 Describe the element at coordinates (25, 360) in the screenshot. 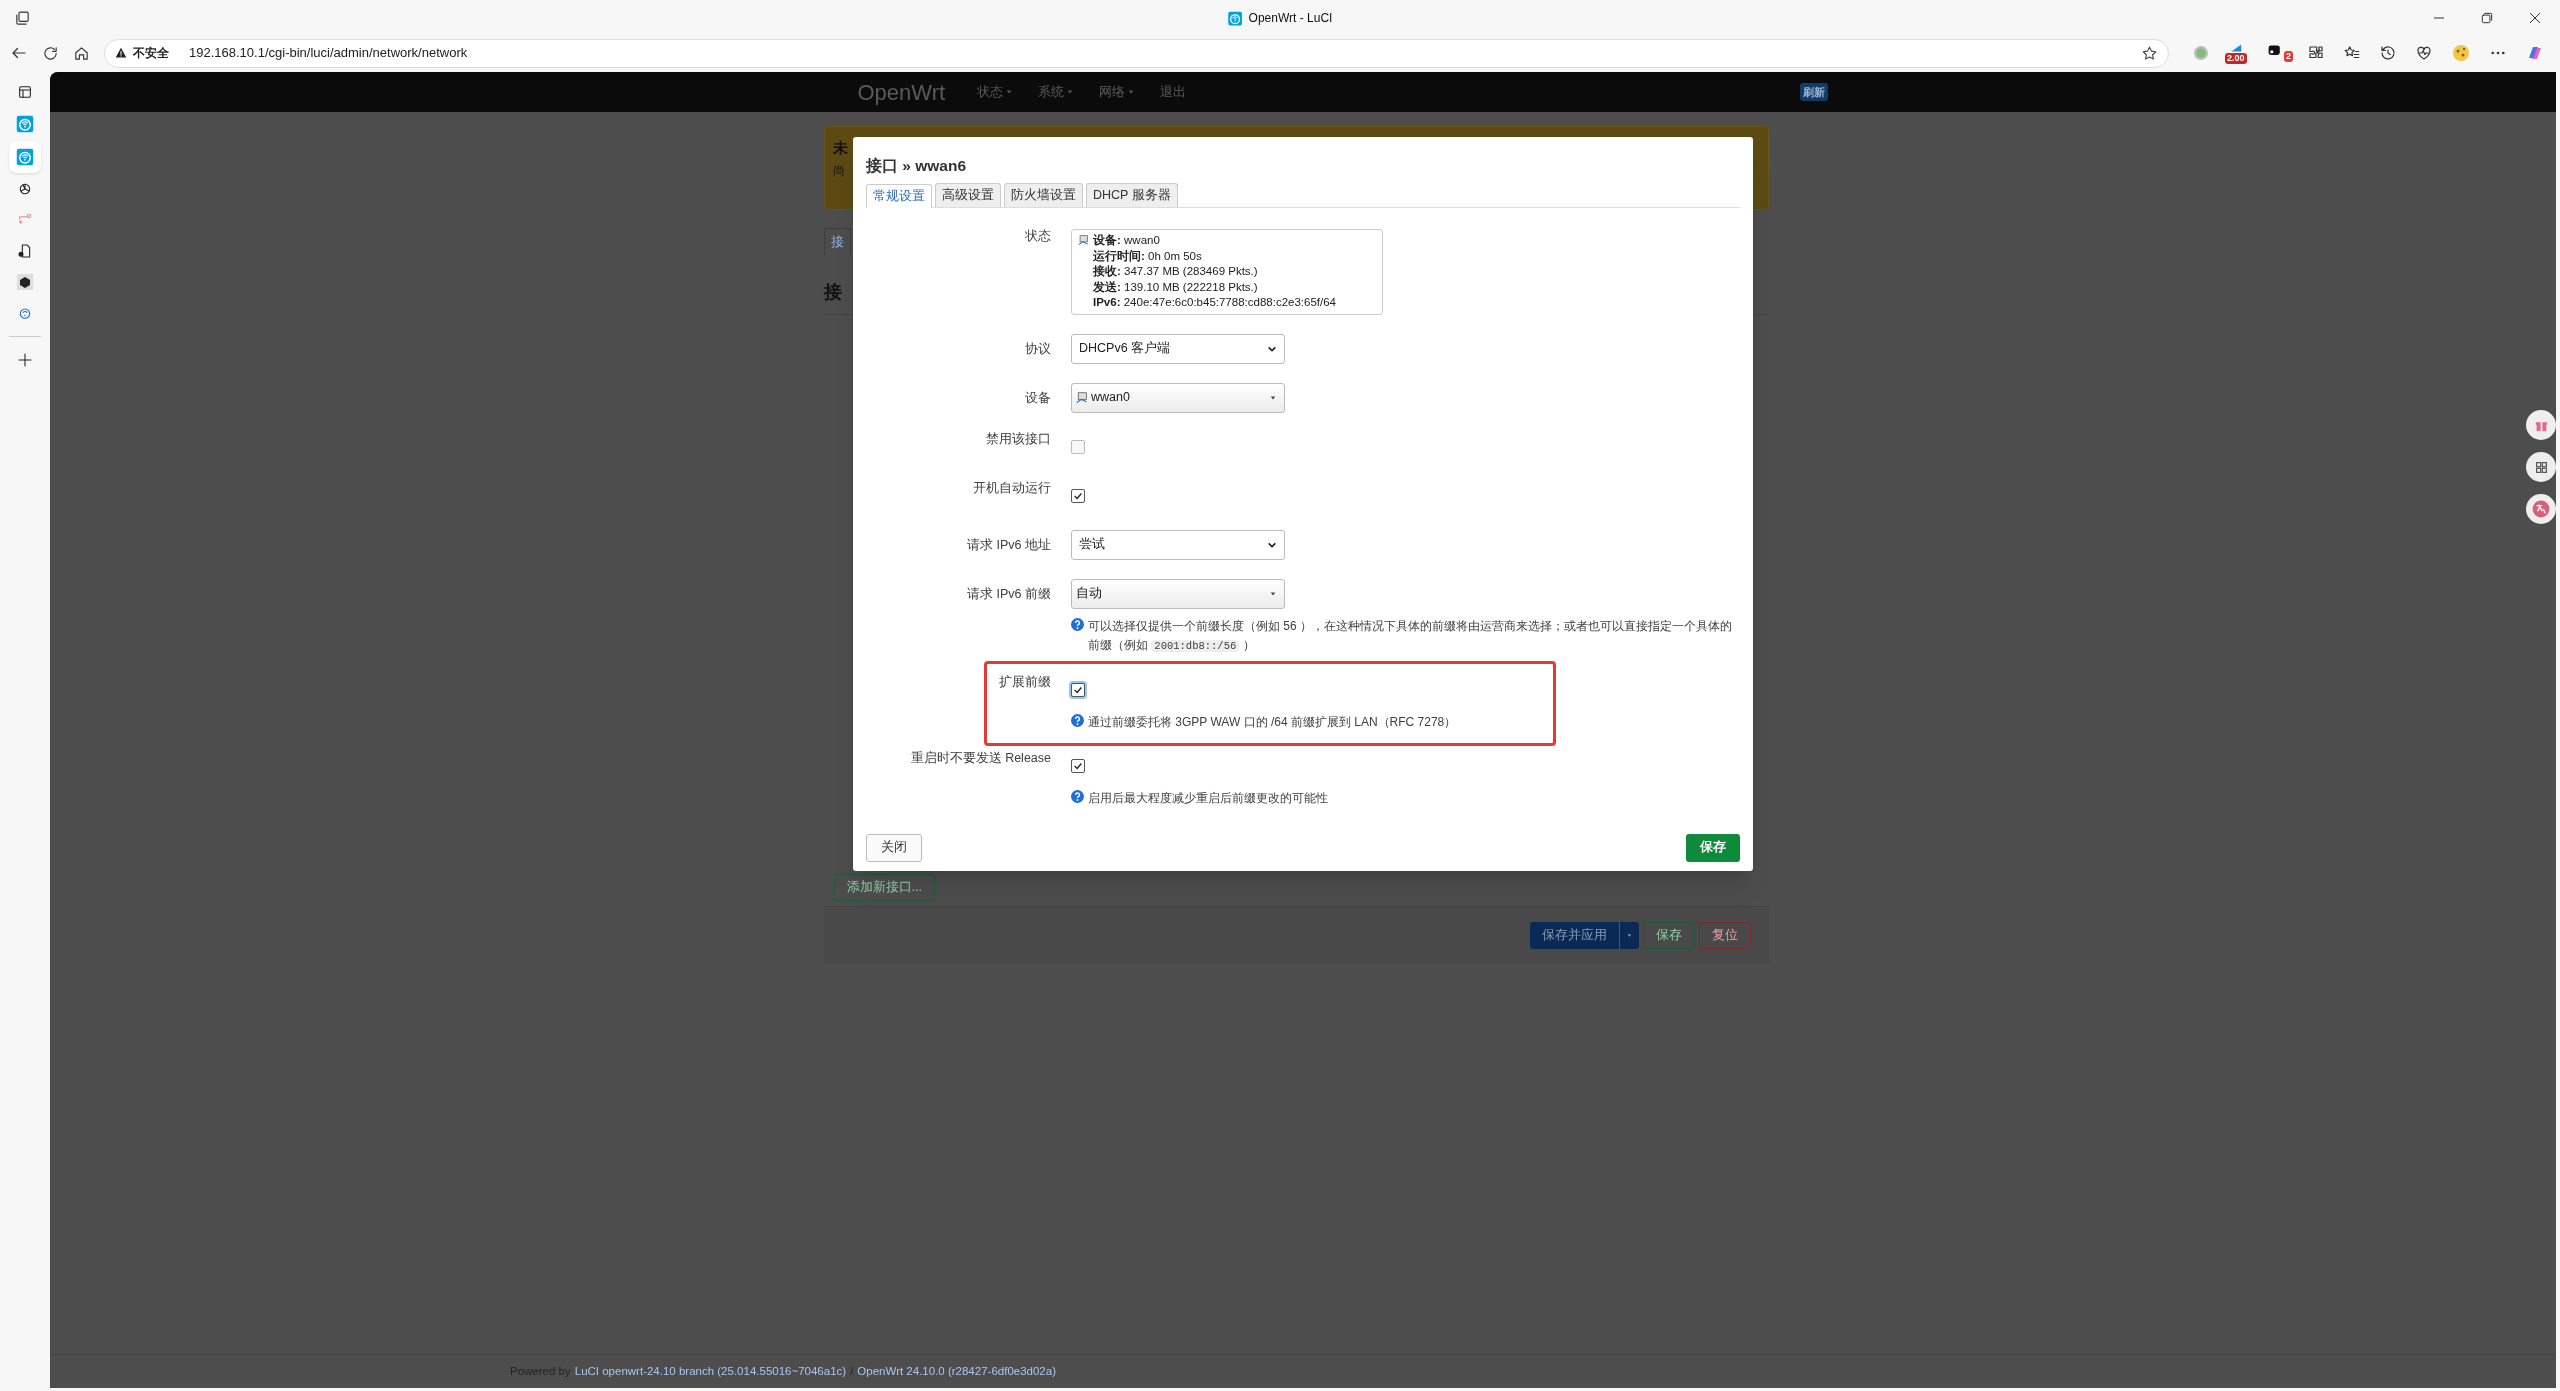

I see `add-icon` at that location.